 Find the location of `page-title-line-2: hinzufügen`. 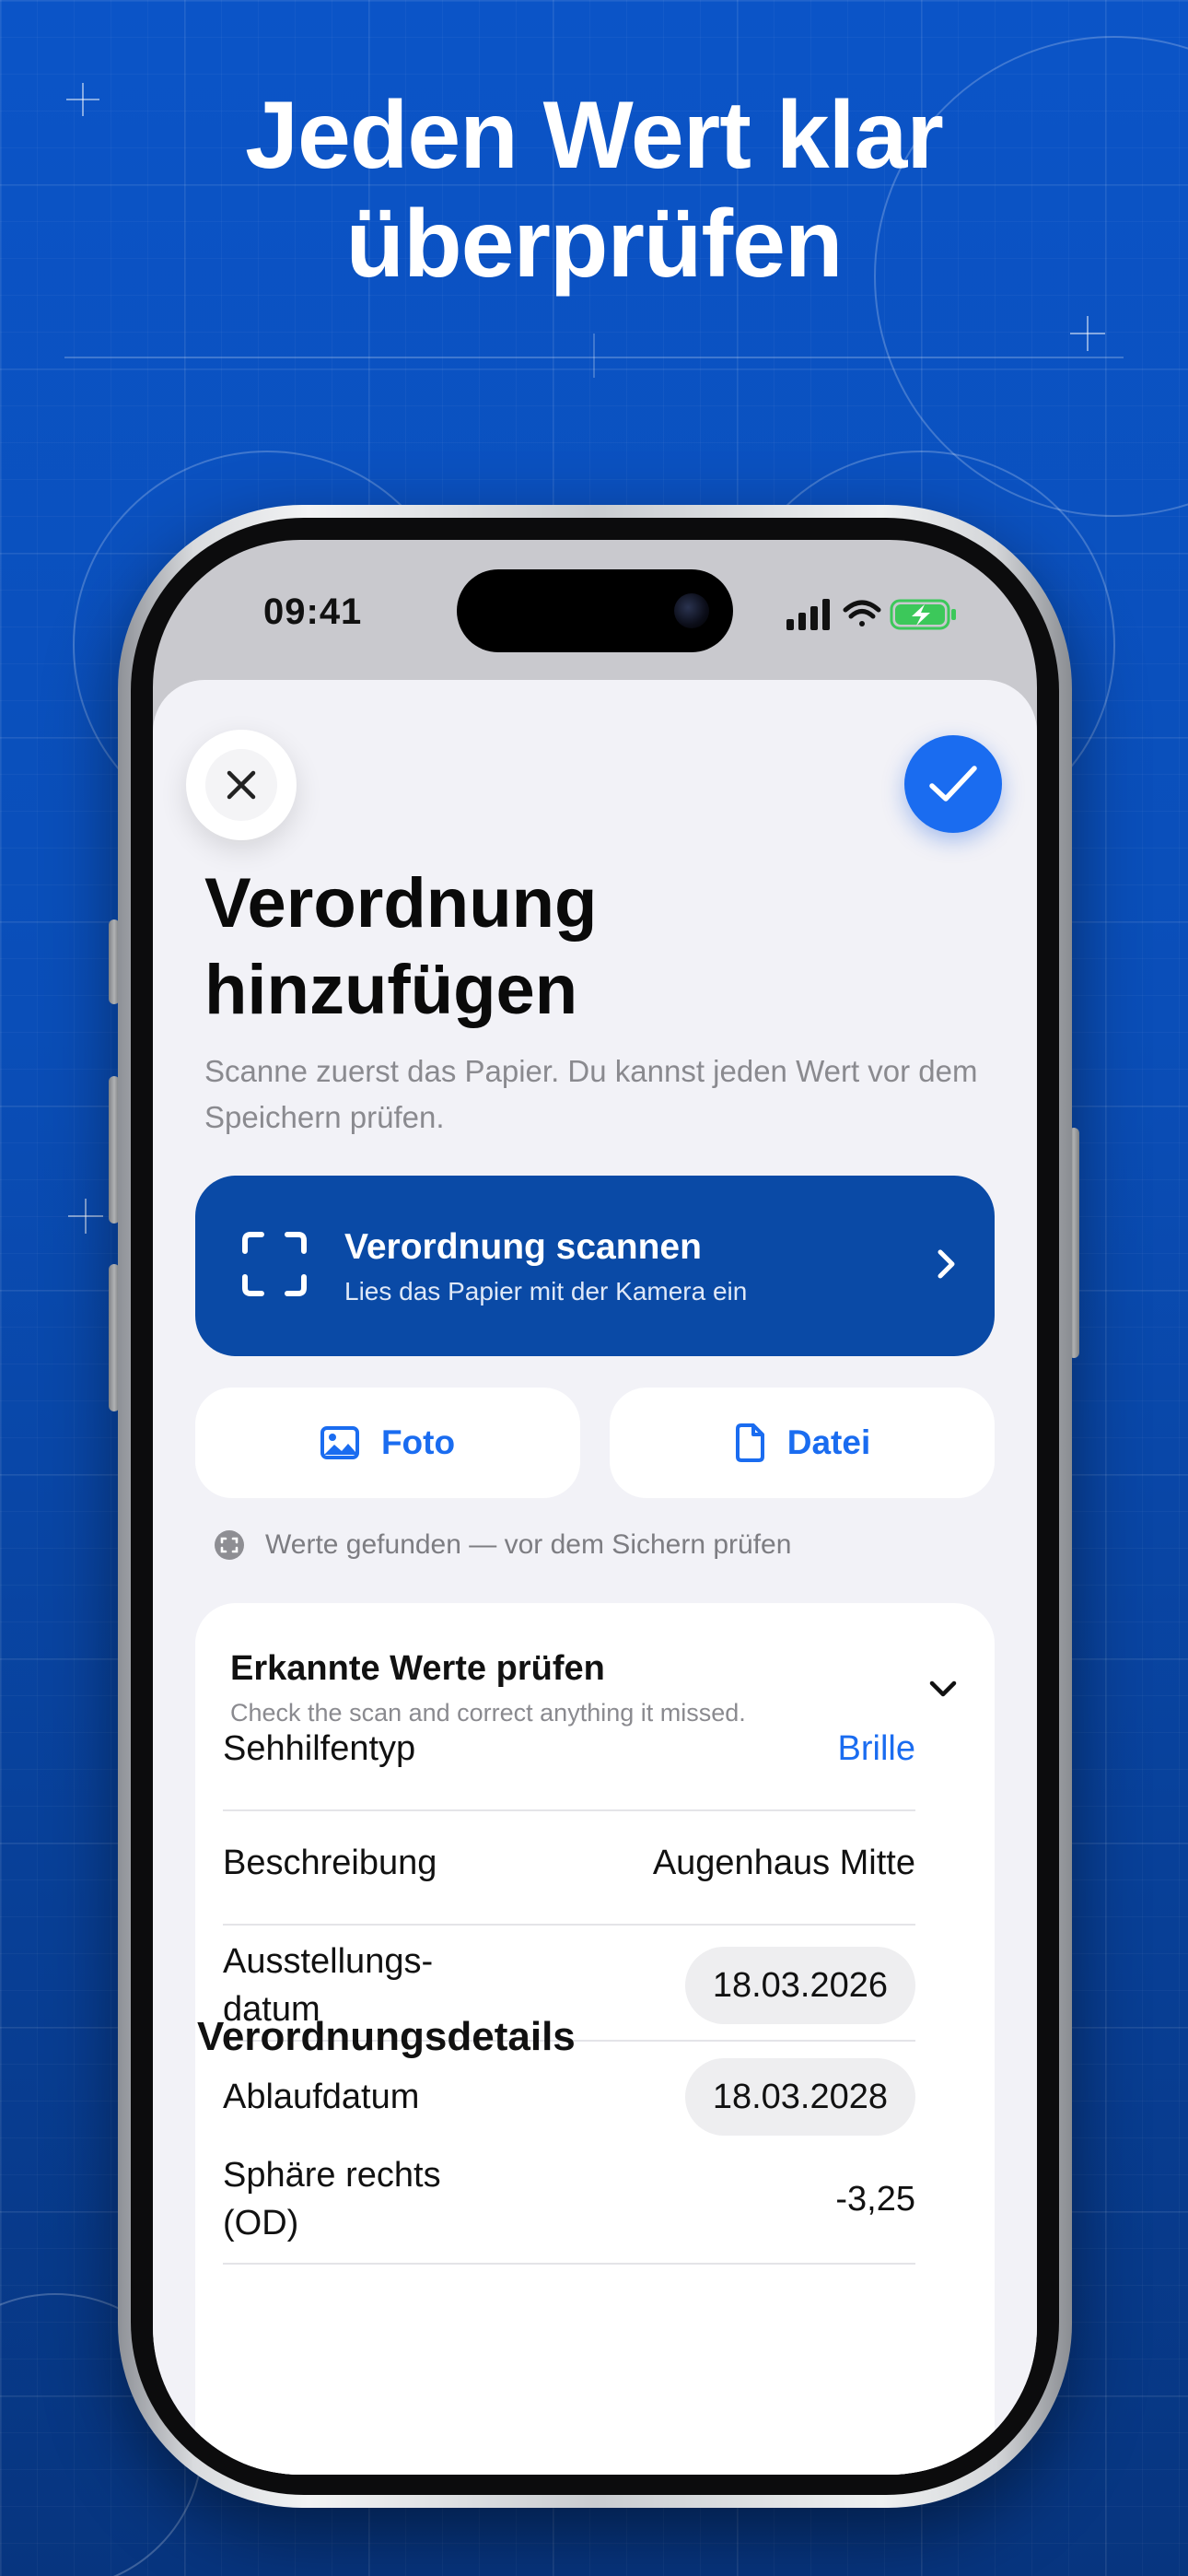

page-title-line-2: hinzufügen is located at coordinates (391, 990).